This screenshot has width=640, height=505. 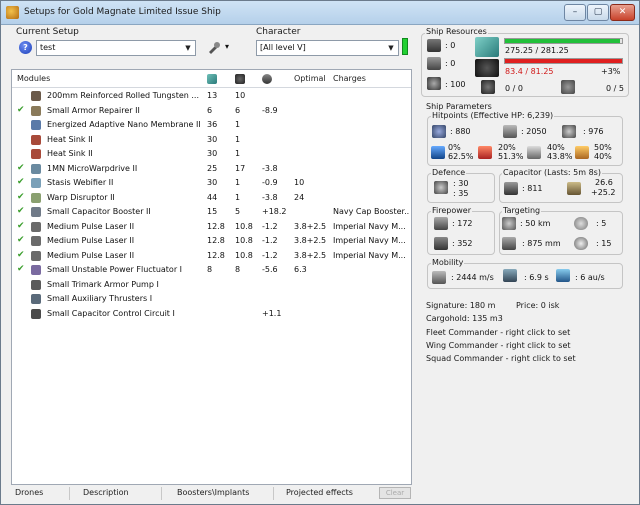 I want to click on kinetic-resist-value: 40% 43.8%, so click(x=560, y=152).